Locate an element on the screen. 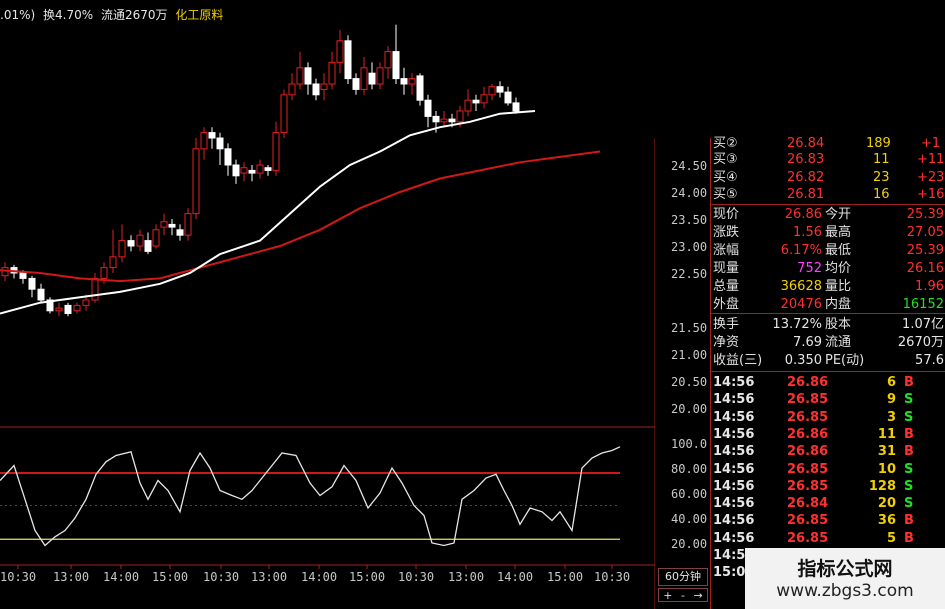  tick-row: 14:56 26.85 5 B is located at coordinates (828, 538).